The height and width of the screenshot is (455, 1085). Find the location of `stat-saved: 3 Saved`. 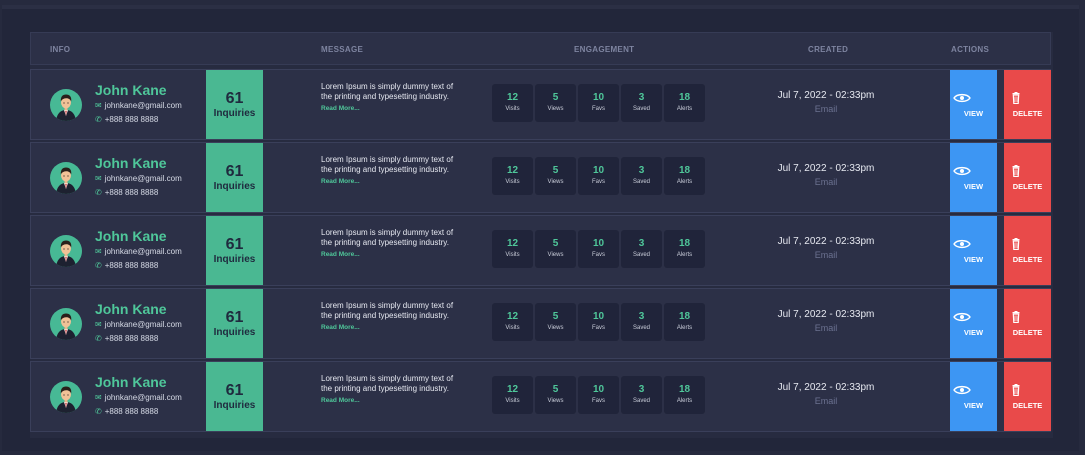

stat-saved: 3 Saved is located at coordinates (641, 322).